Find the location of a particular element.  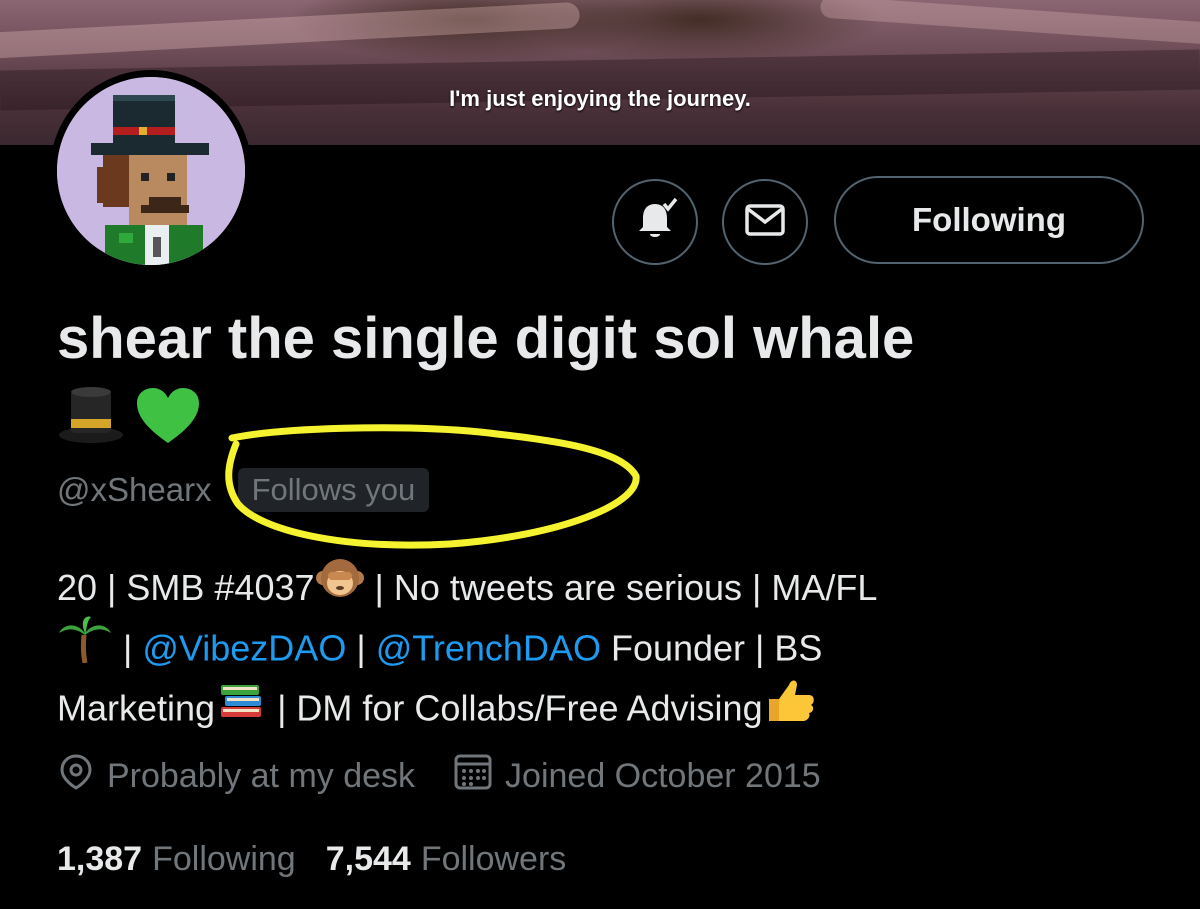

palm-tree-icon is located at coordinates (85, 648).